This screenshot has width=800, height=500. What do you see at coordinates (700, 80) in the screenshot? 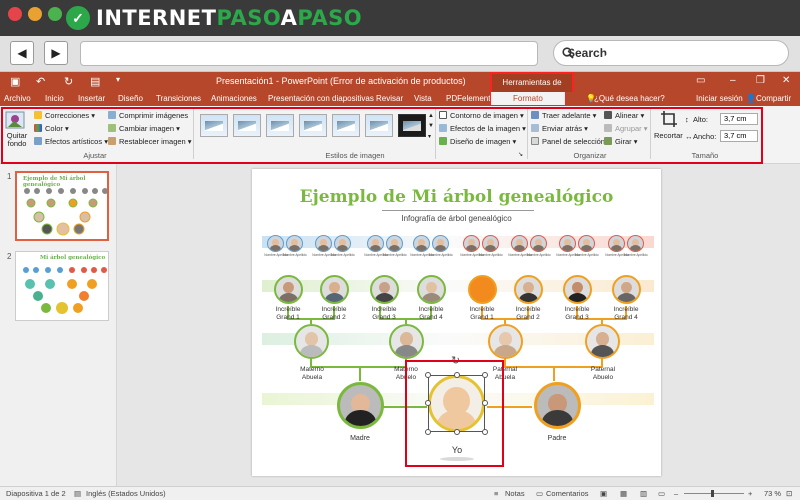
I see `ribbon-options-icon: ▭` at bounding box center [700, 80].